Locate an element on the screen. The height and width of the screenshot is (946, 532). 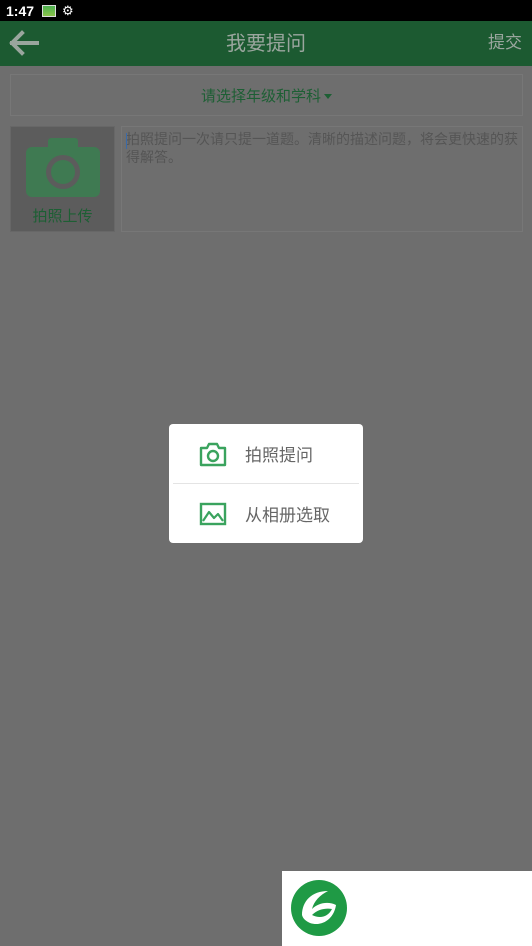
brand-logo-badge is located at coordinates (407, 908).